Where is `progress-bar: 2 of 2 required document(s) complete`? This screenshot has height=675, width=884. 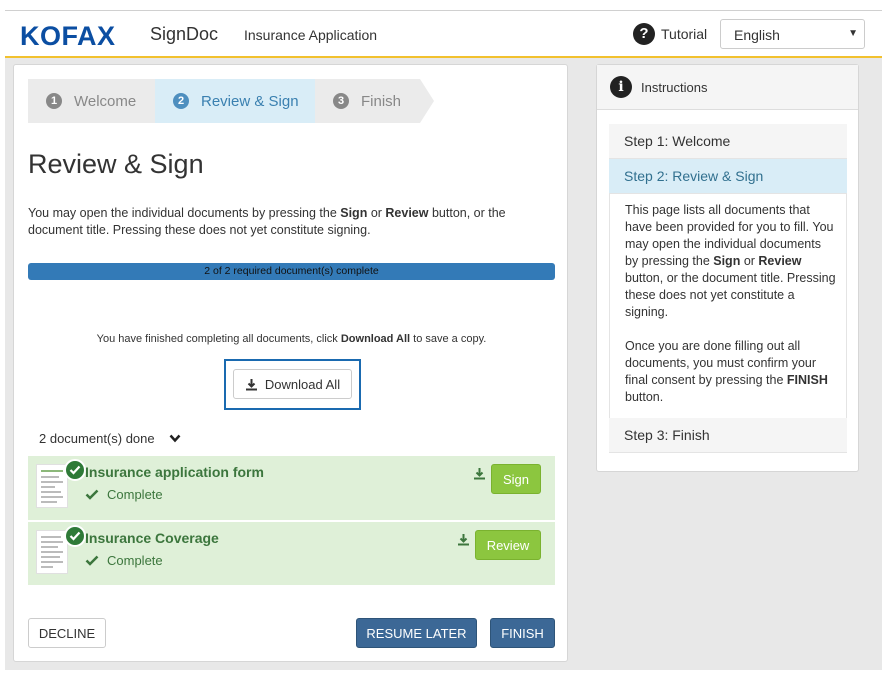 progress-bar: 2 of 2 required document(s) complete is located at coordinates (291, 271).